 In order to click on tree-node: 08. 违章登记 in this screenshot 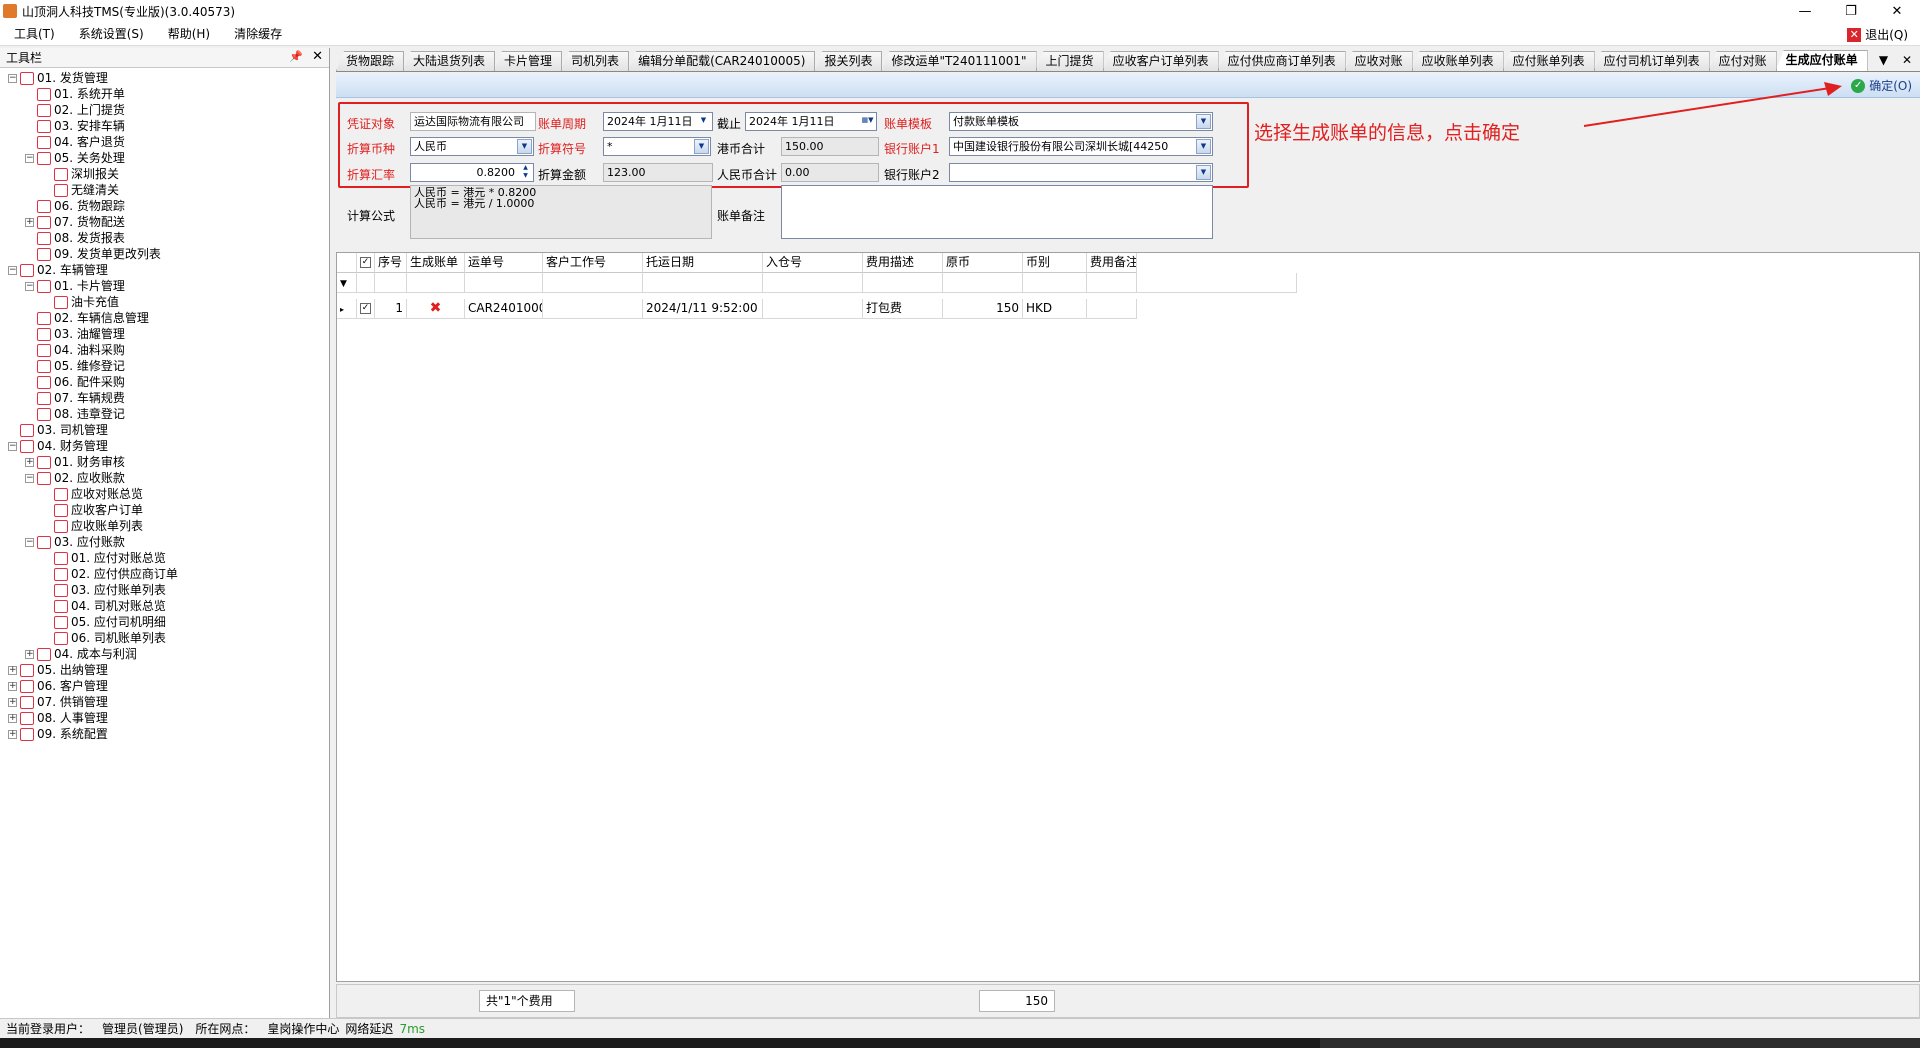, I will do `click(164, 414)`.